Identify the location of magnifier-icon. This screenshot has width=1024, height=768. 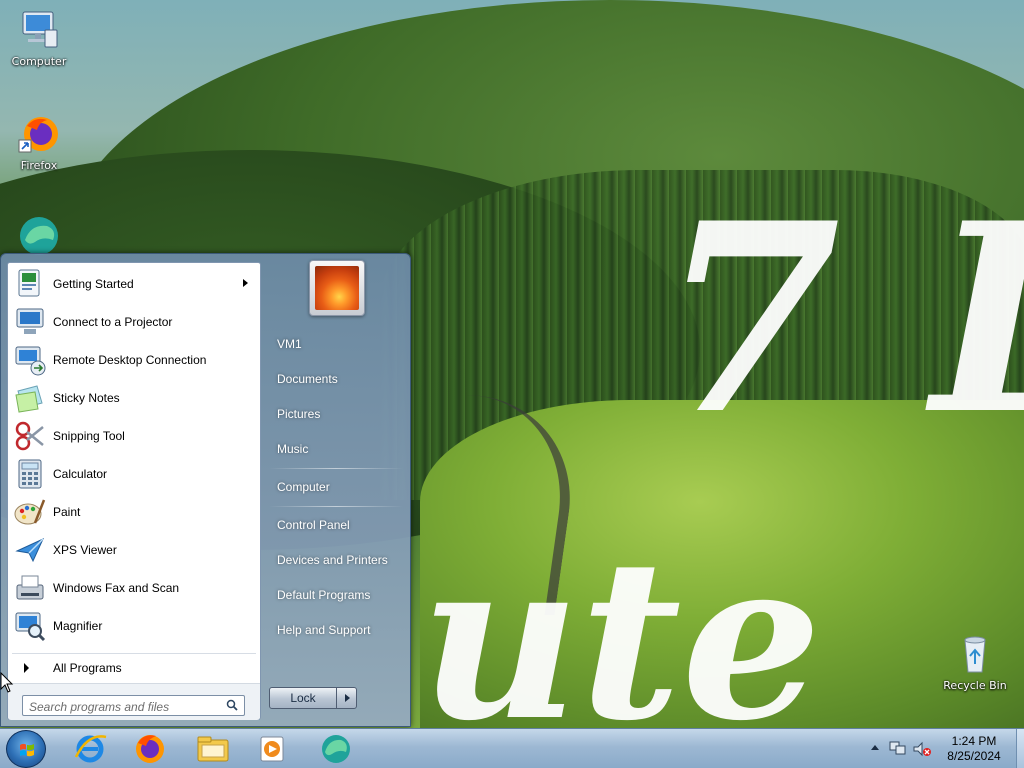
(30, 626).